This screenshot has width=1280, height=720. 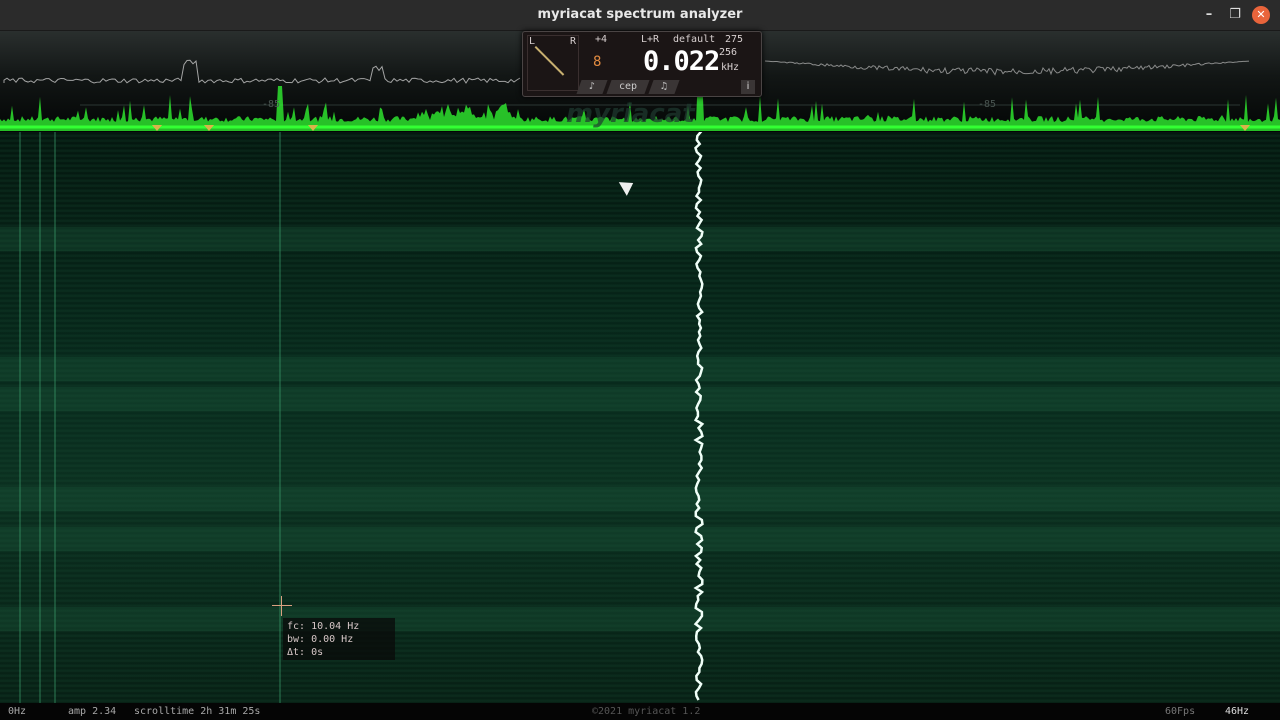 What do you see at coordinates (1209, 15) in the screenshot?
I see `minimize-button: –` at bounding box center [1209, 15].